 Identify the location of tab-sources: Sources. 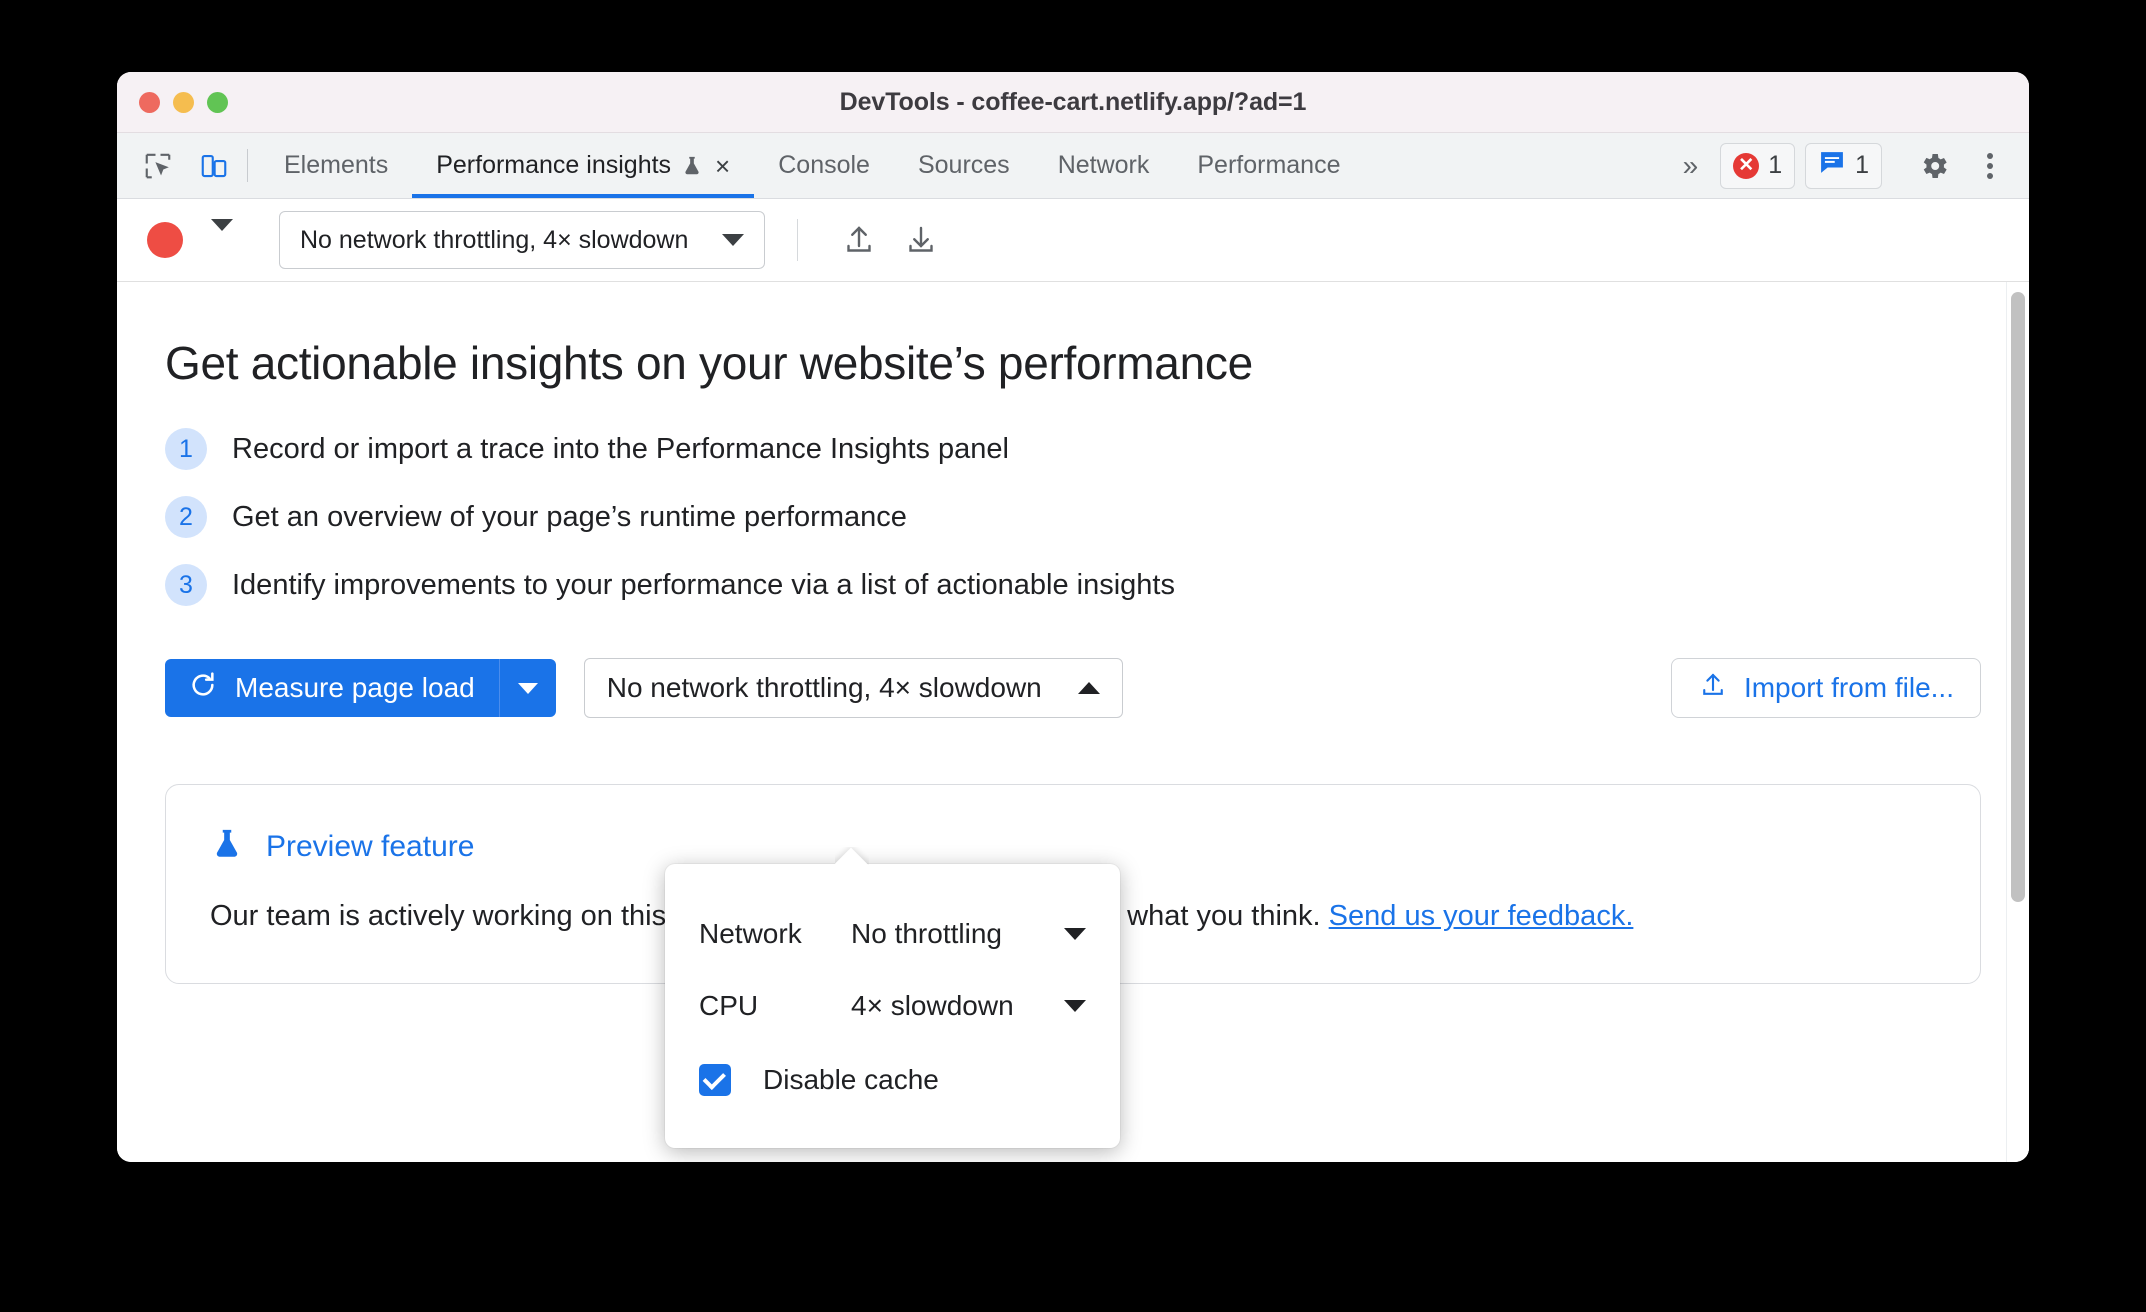
(964, 165).